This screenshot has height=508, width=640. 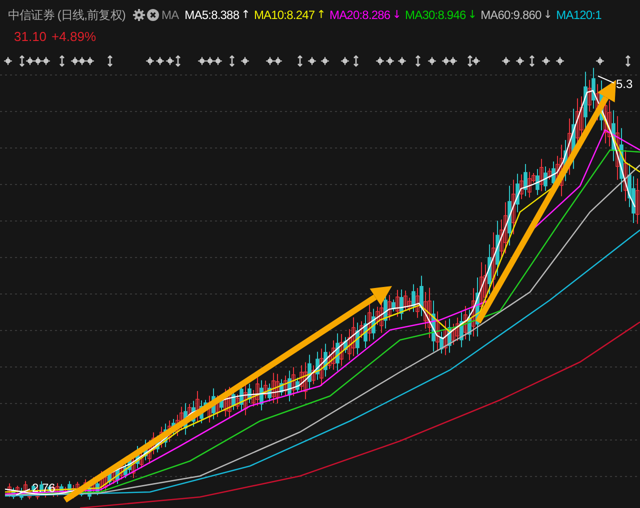 What do you see at coordinates (30, 37) in the screenshot?
I see `price-value: 31.10` at bounding box center [30, 37].